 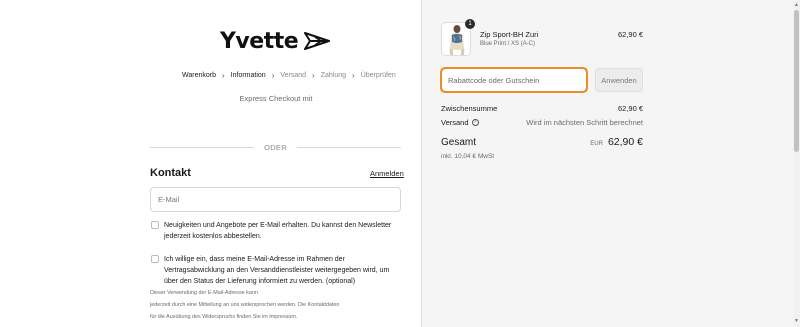 What do you see at coordinates (508, 44) in the screenshot?
I see `product-variant: Blue Print / XS (A-C)` at bounding box center [508, 44].